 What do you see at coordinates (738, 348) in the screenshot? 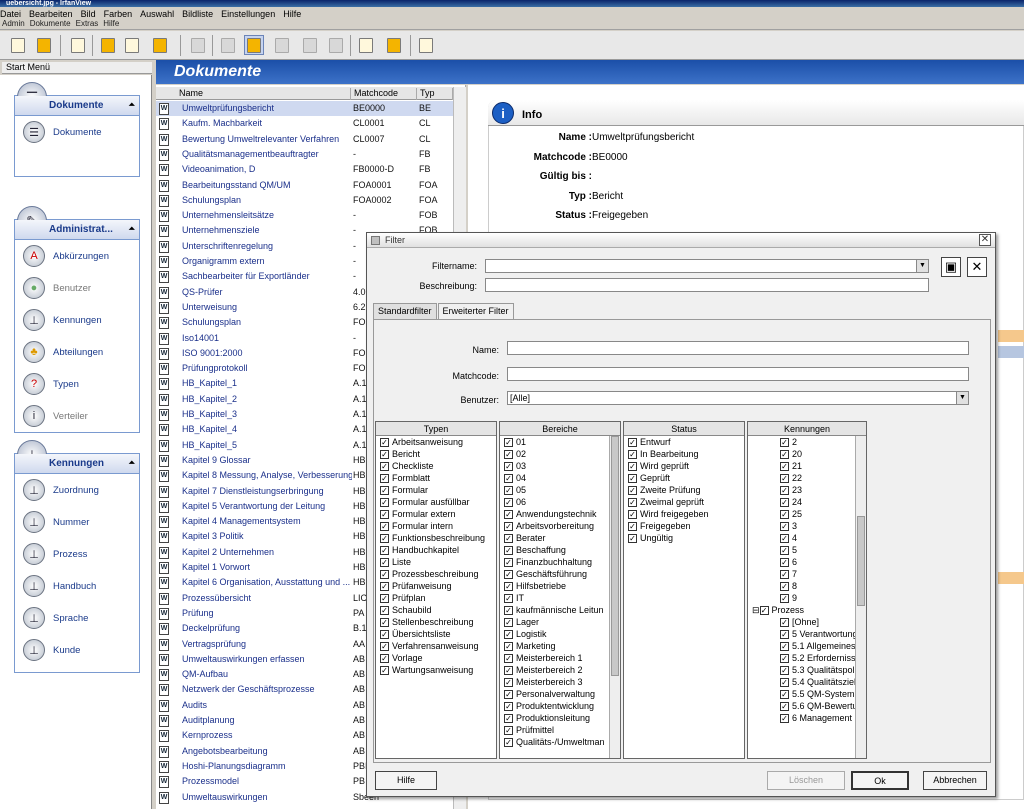
I see `name-input` at bounding box center [738, 348].